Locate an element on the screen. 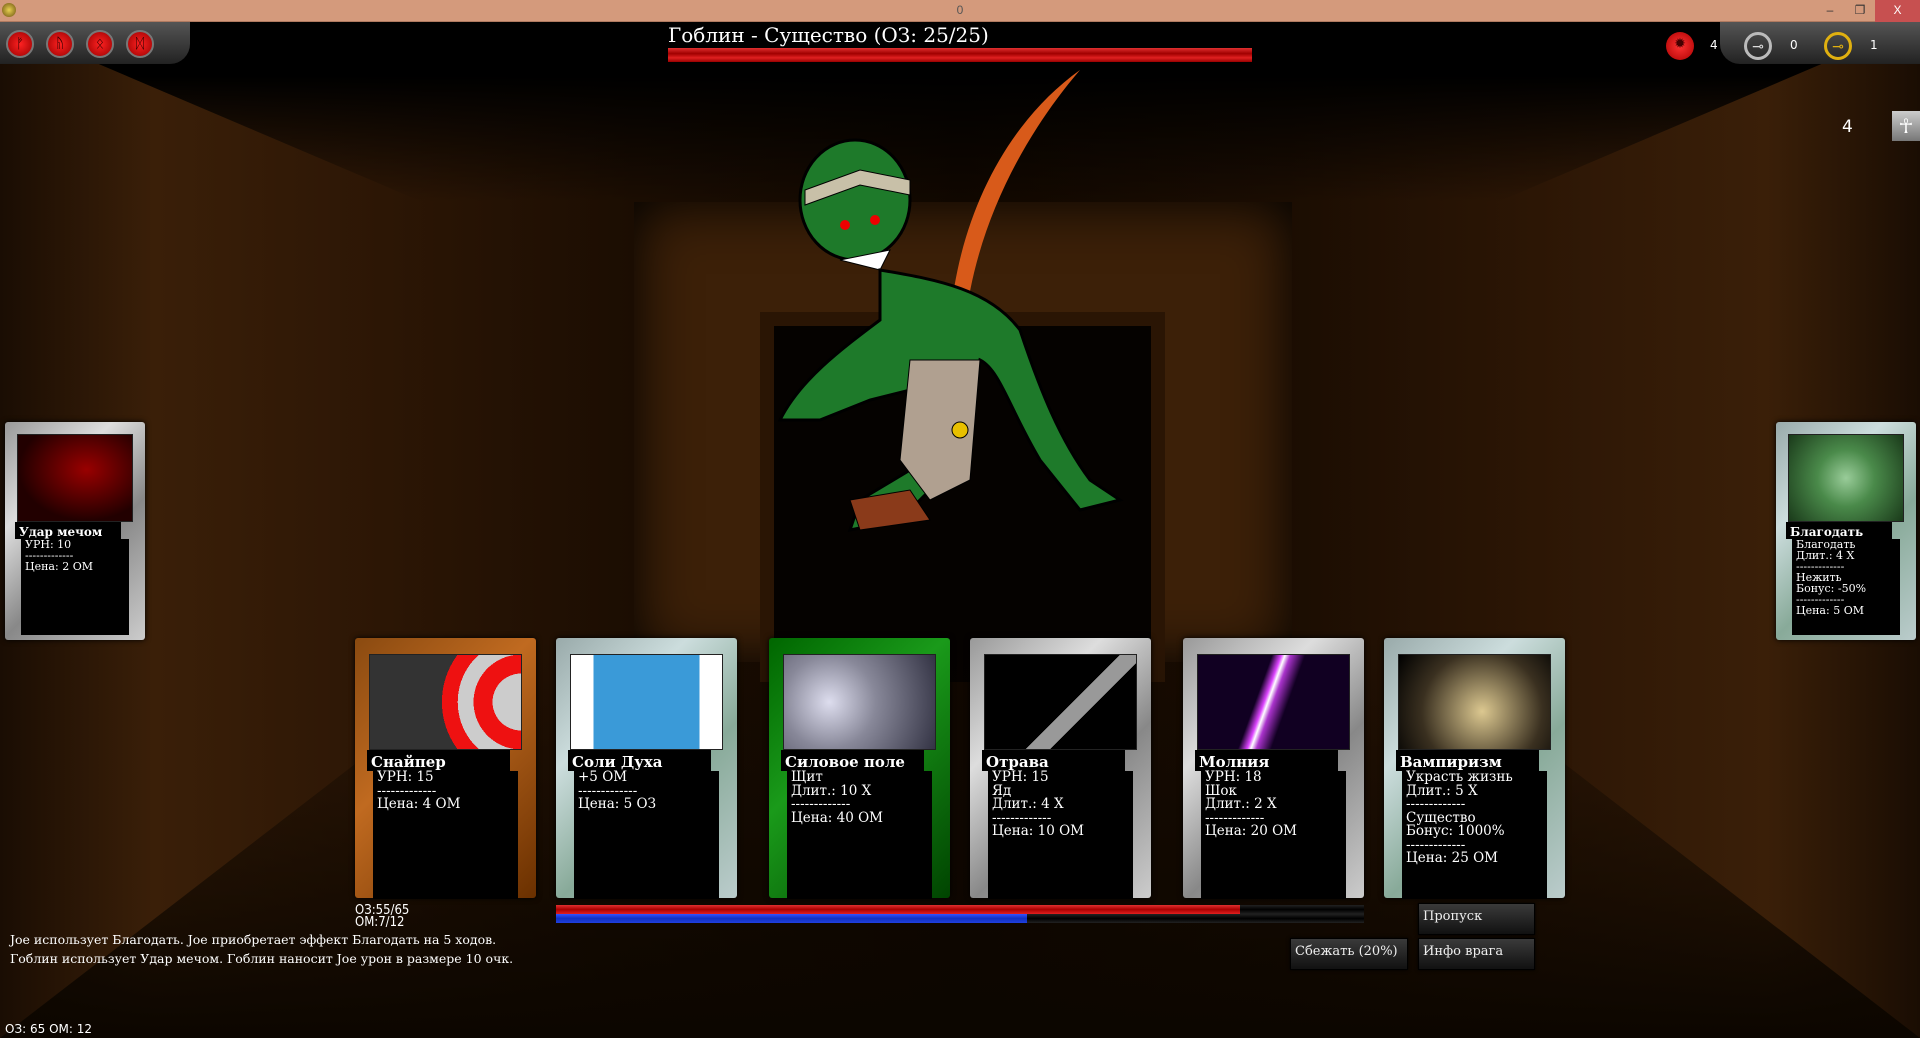  floor-number: 4 is located at coordinates (1847, 127).